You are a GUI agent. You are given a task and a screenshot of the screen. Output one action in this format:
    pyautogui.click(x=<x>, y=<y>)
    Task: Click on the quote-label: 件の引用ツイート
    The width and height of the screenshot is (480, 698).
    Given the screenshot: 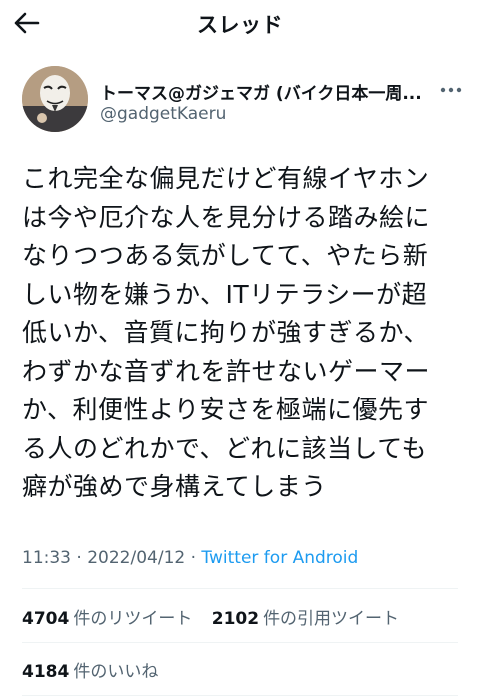 What is the action you would take?
    pyautogui.click(x=331, y=619)
    